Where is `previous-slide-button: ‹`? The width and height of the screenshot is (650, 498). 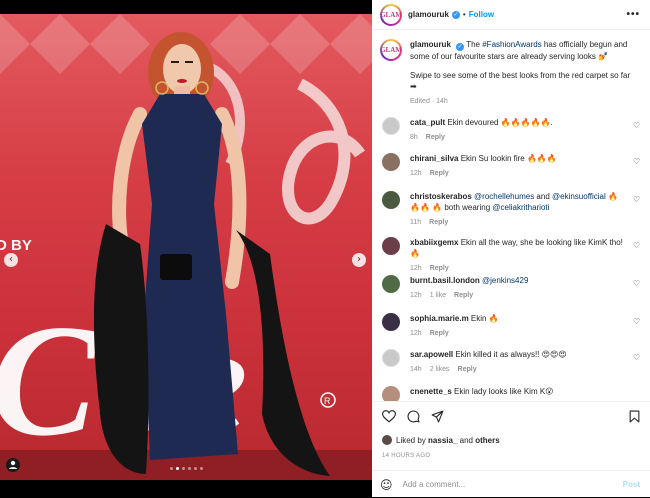
previous-slide-button: ‹ is located at coordinates (11, 260).